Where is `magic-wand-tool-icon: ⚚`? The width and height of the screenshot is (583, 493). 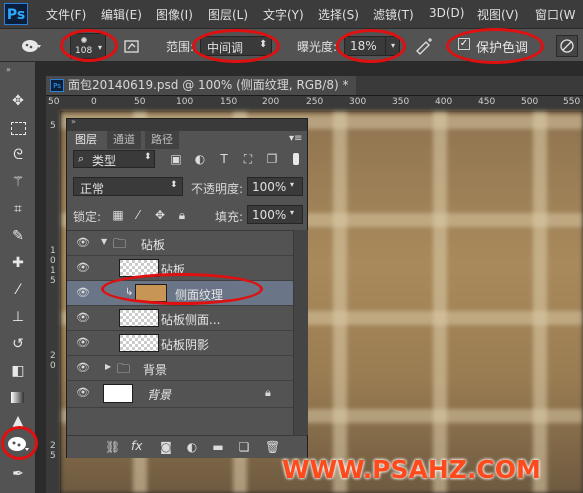 magic-wand-tool-icon: ⚚ is located at coordinates (18, 182).